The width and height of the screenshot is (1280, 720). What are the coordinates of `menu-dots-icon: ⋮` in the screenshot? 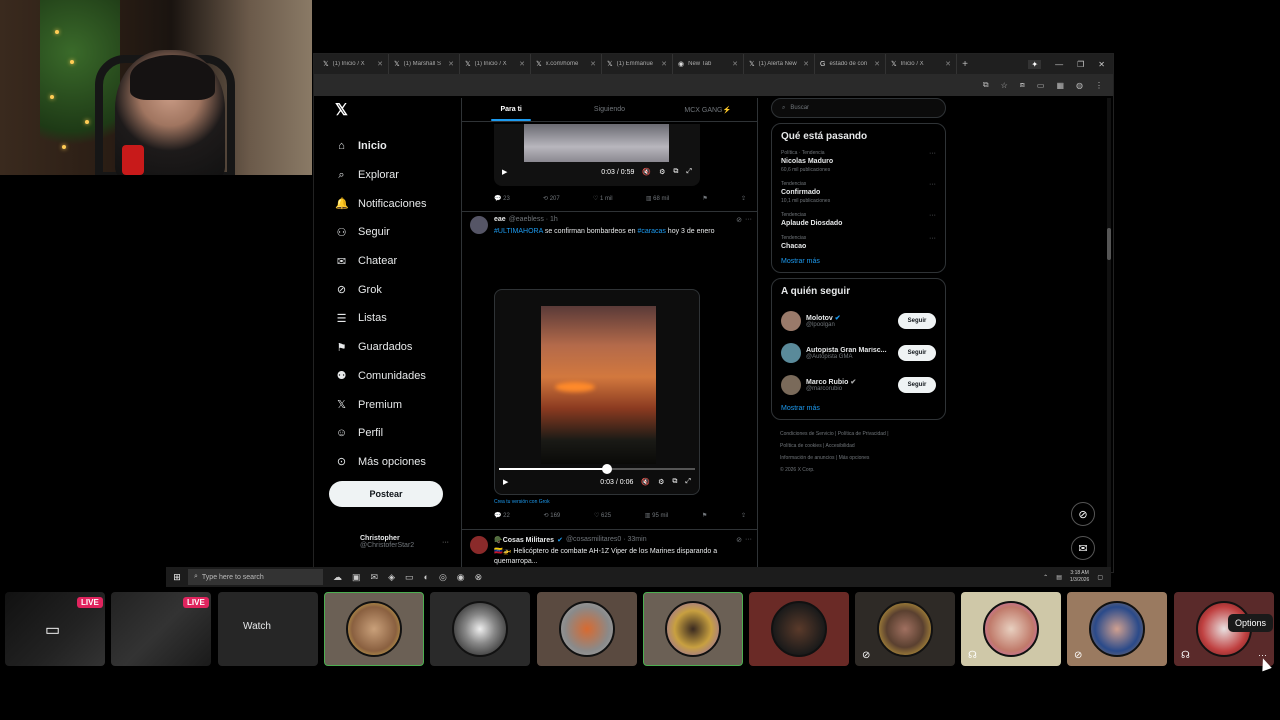 It's located at (1099, 85).